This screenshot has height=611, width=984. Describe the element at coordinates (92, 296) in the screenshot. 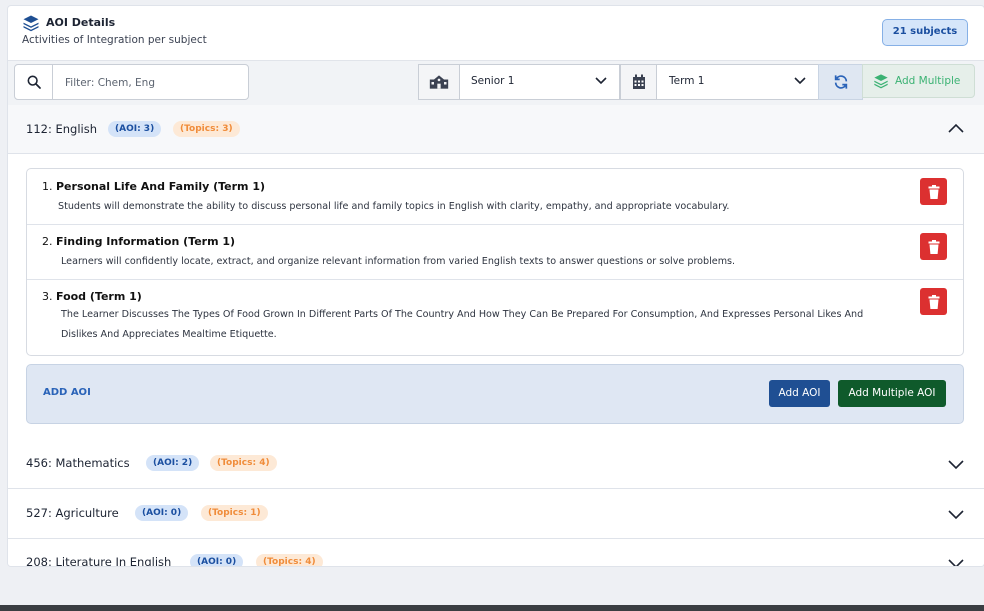

I see `aoi-item-title: 3. Food (Term 1)` at that location.